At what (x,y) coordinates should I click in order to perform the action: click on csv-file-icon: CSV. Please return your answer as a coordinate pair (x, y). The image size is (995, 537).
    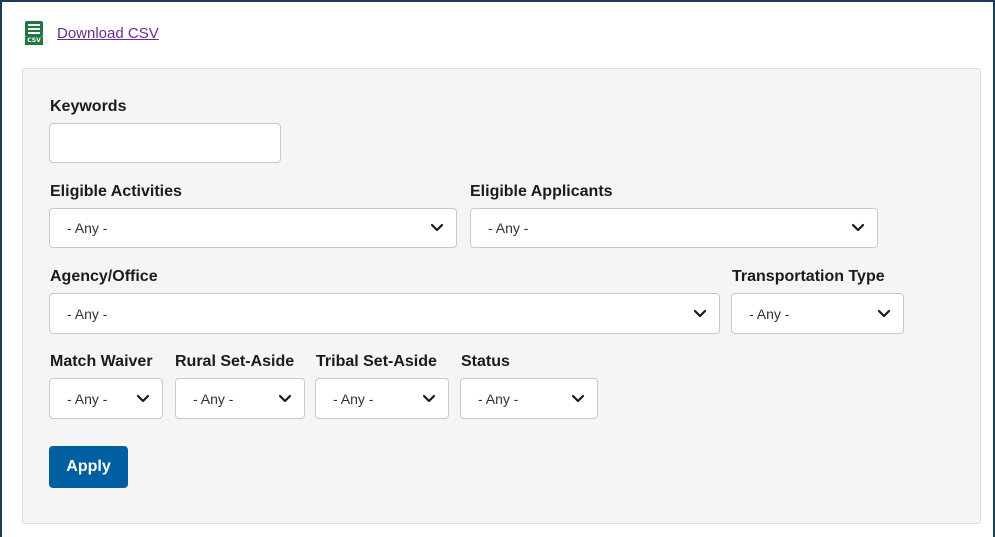
    Looking at the image, I should click on (34, 33).